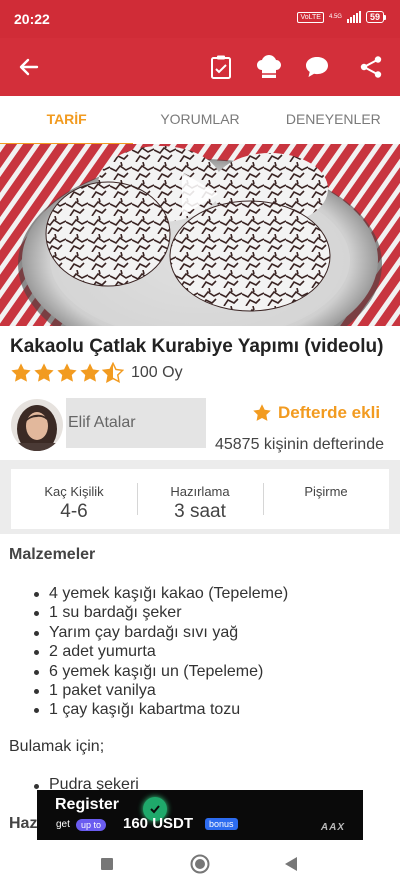  I want to click on ad-brand-logo: AAX, so click(332, 827).